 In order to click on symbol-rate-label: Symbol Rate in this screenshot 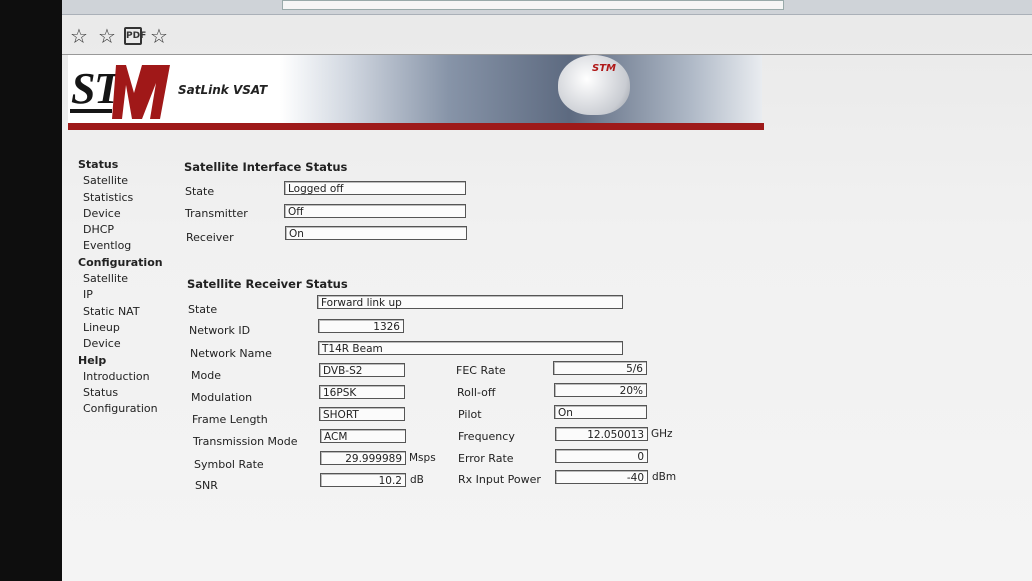, I will do `click(229, 464)`.